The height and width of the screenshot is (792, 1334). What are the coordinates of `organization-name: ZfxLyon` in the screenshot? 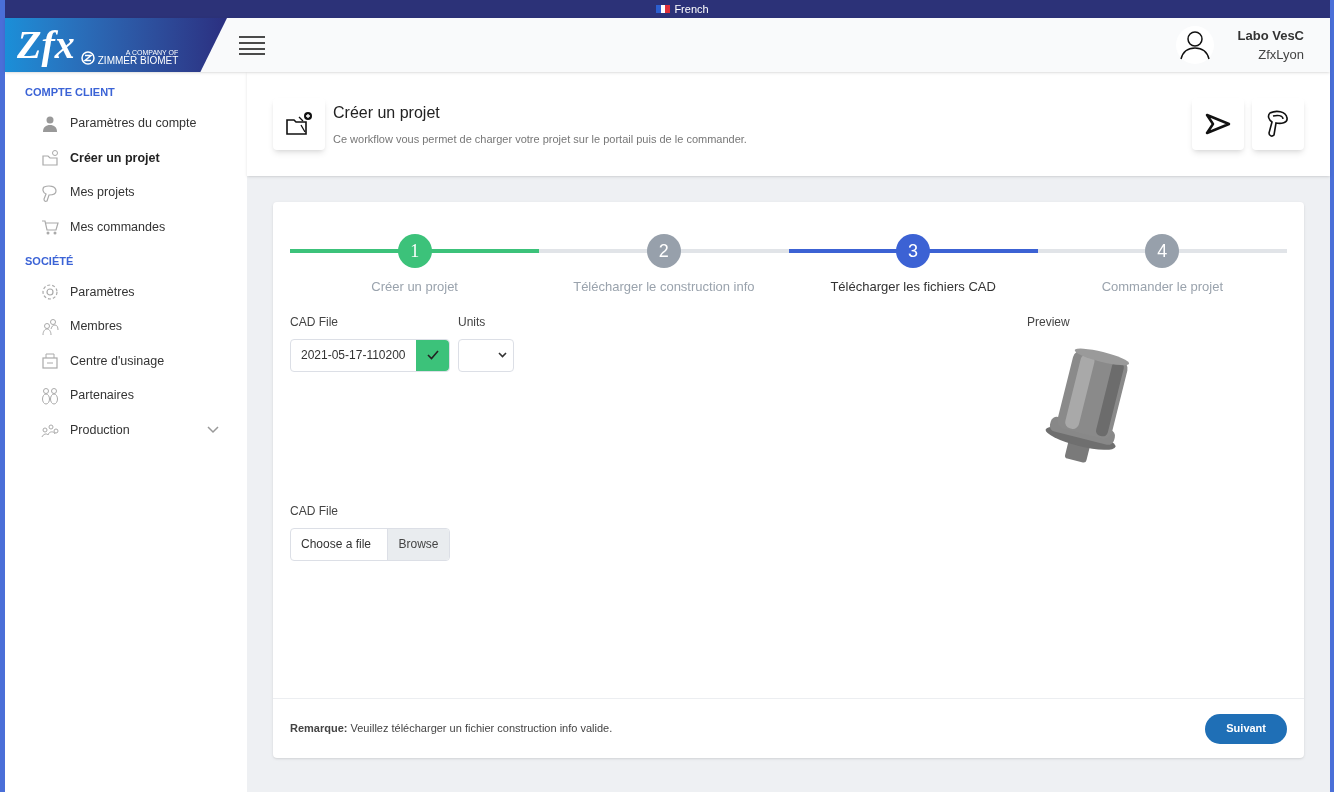 It's located at (1281, 55).